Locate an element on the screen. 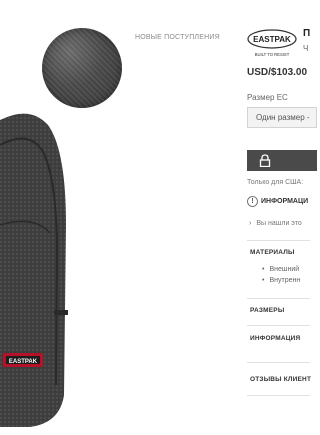  info-icon: ! is located at coordinates (252, 201).